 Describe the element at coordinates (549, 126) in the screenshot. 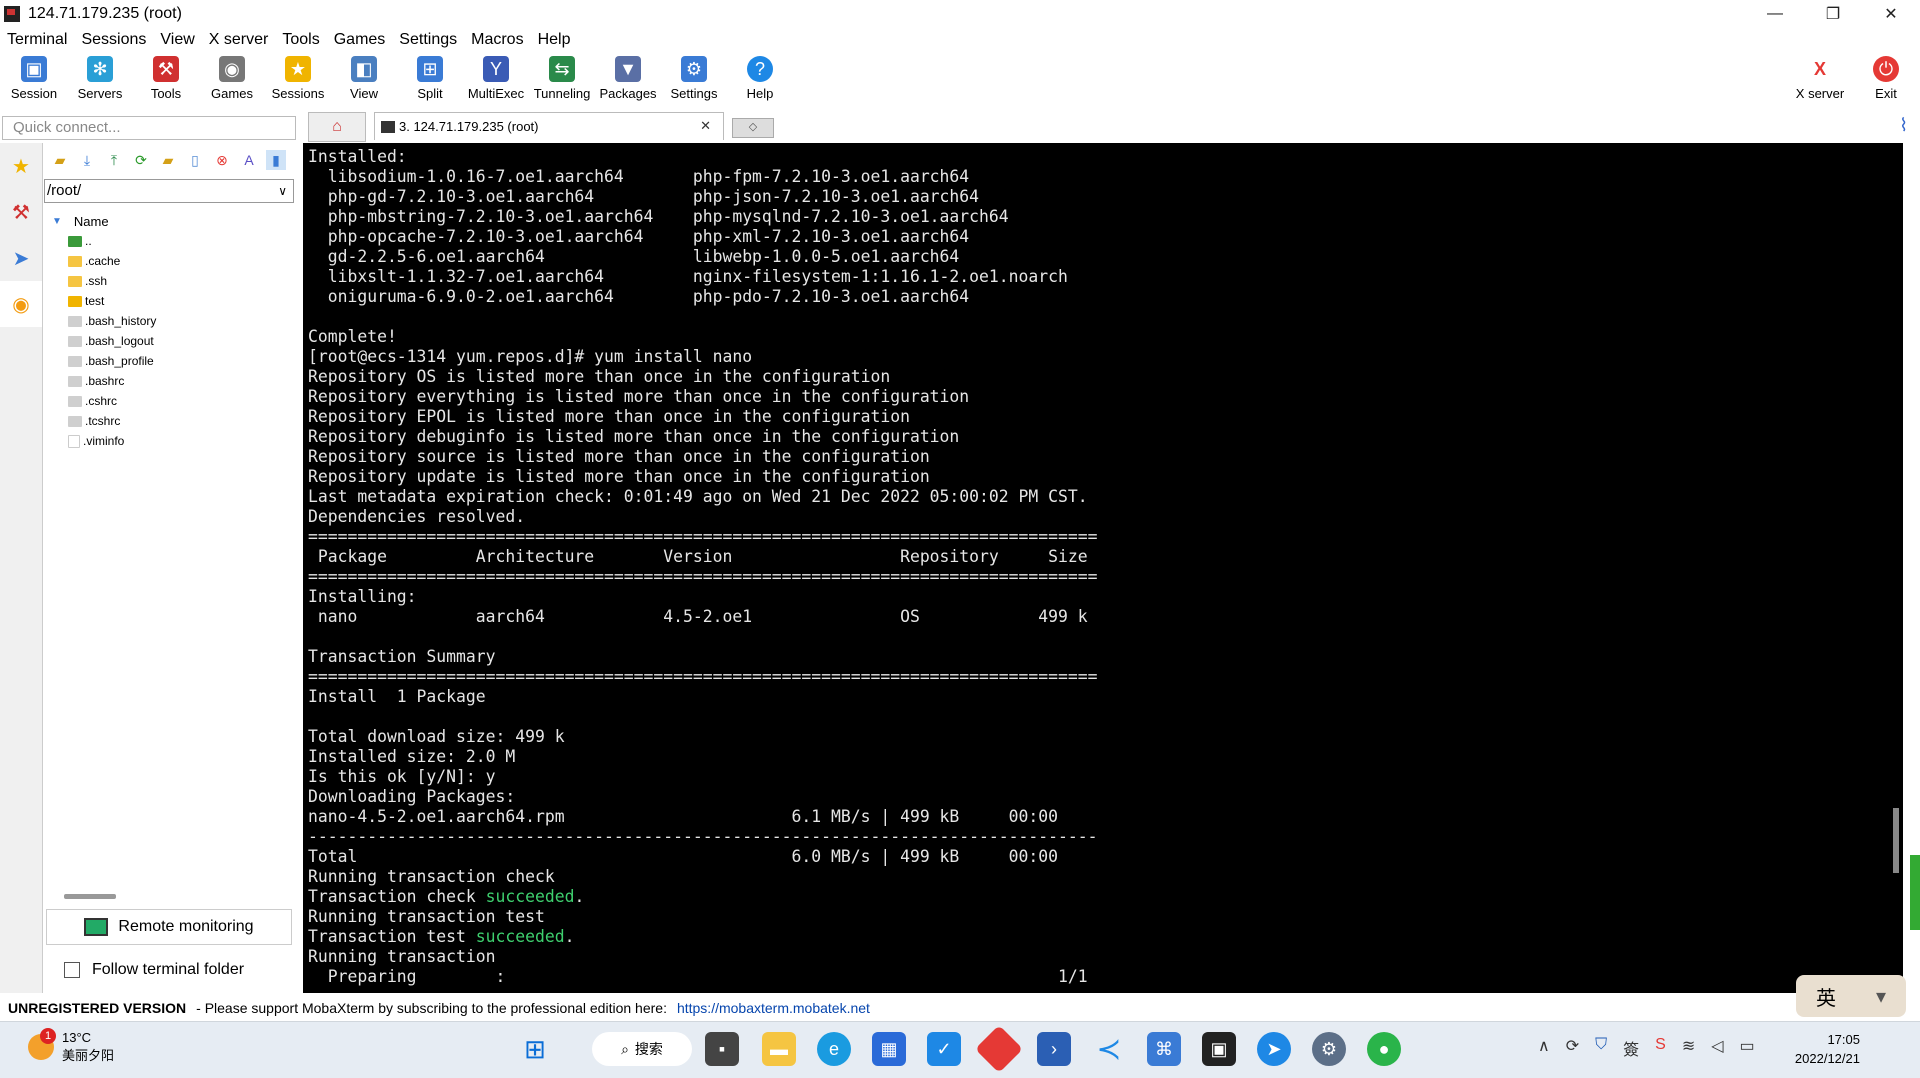

I see `tab-session-3: 3. 124.71.179.235 (root) ✕` at that location.